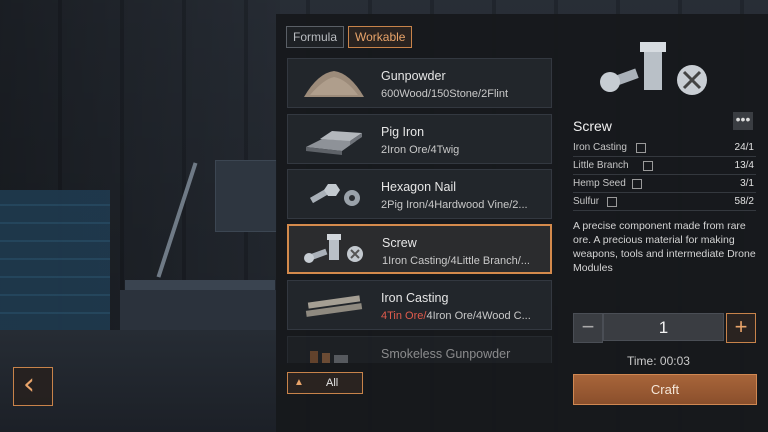 Image resolution: width=768 pixels, height=432 pixels. What do you see at coordinates (329, 357) in the screenshot?
I see `smokeless-gunpowder-icon` at bounding box center [329, 357].